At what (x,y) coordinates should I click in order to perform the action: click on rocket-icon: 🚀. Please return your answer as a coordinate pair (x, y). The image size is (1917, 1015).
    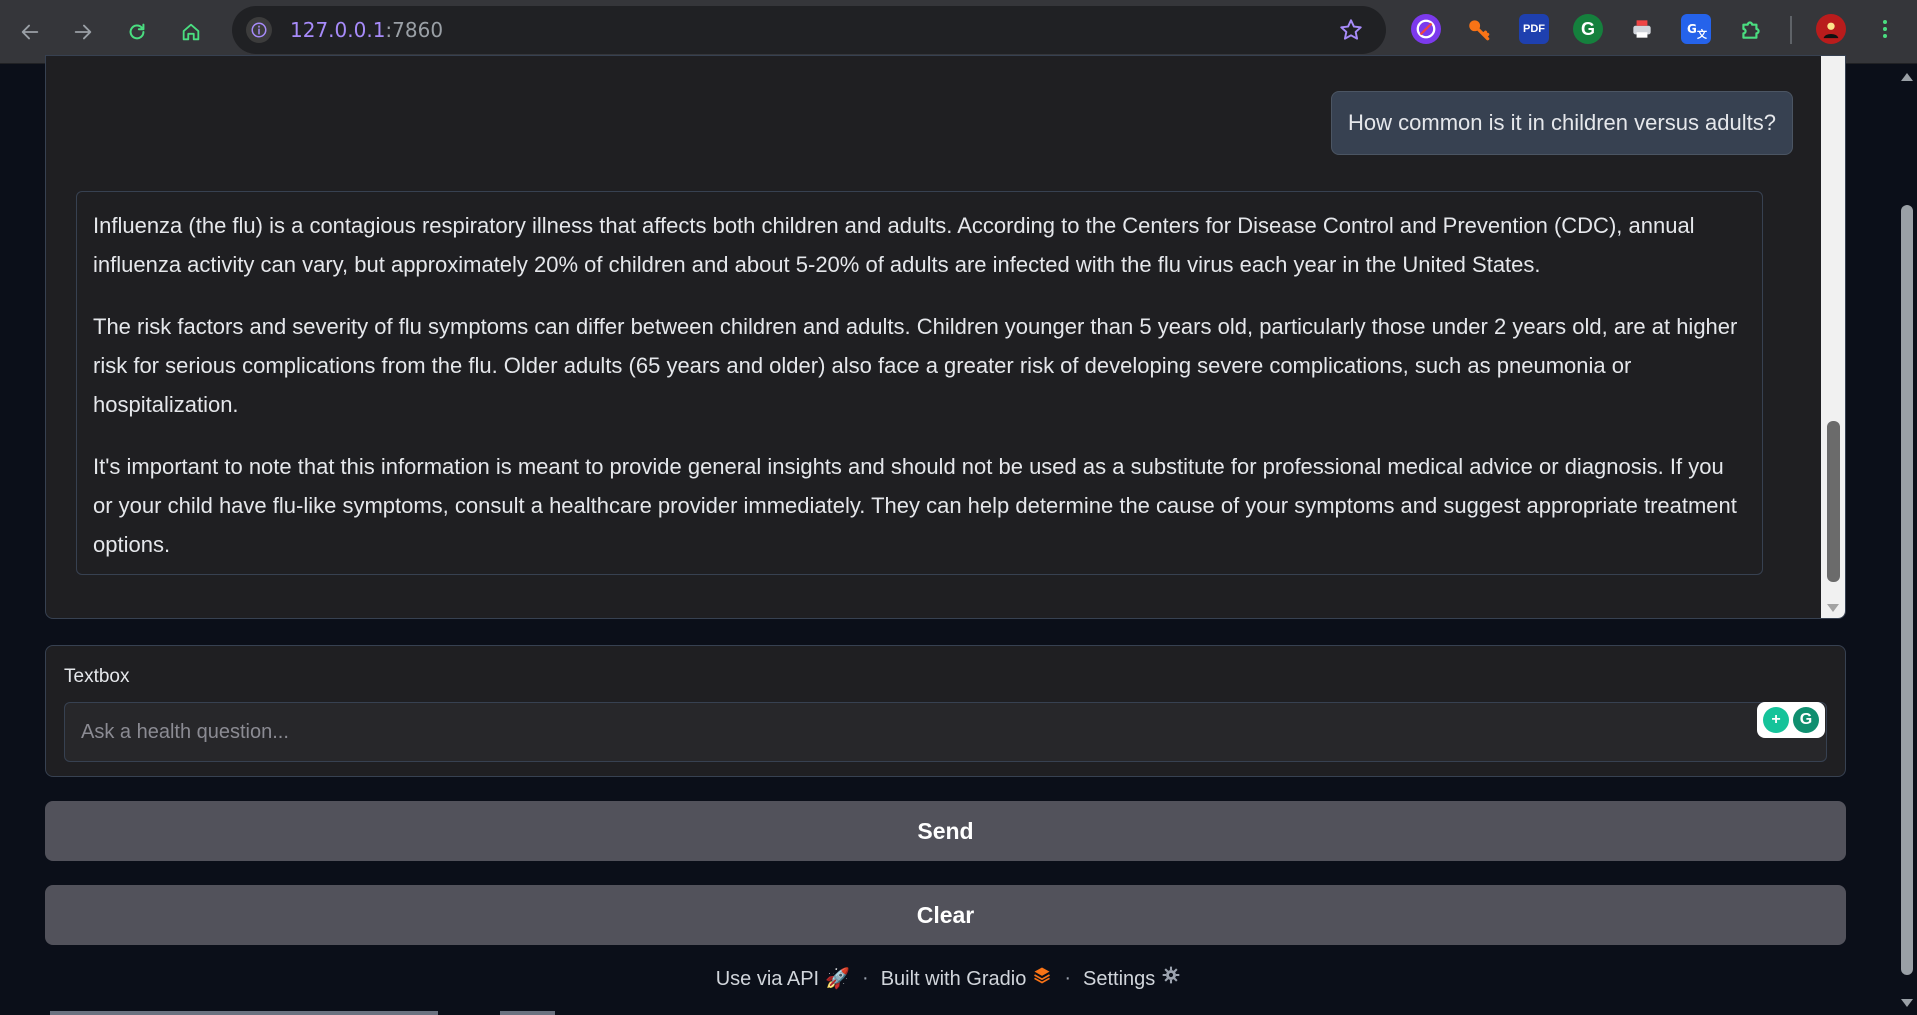
    Looking at the image, I should click on (838, 978).